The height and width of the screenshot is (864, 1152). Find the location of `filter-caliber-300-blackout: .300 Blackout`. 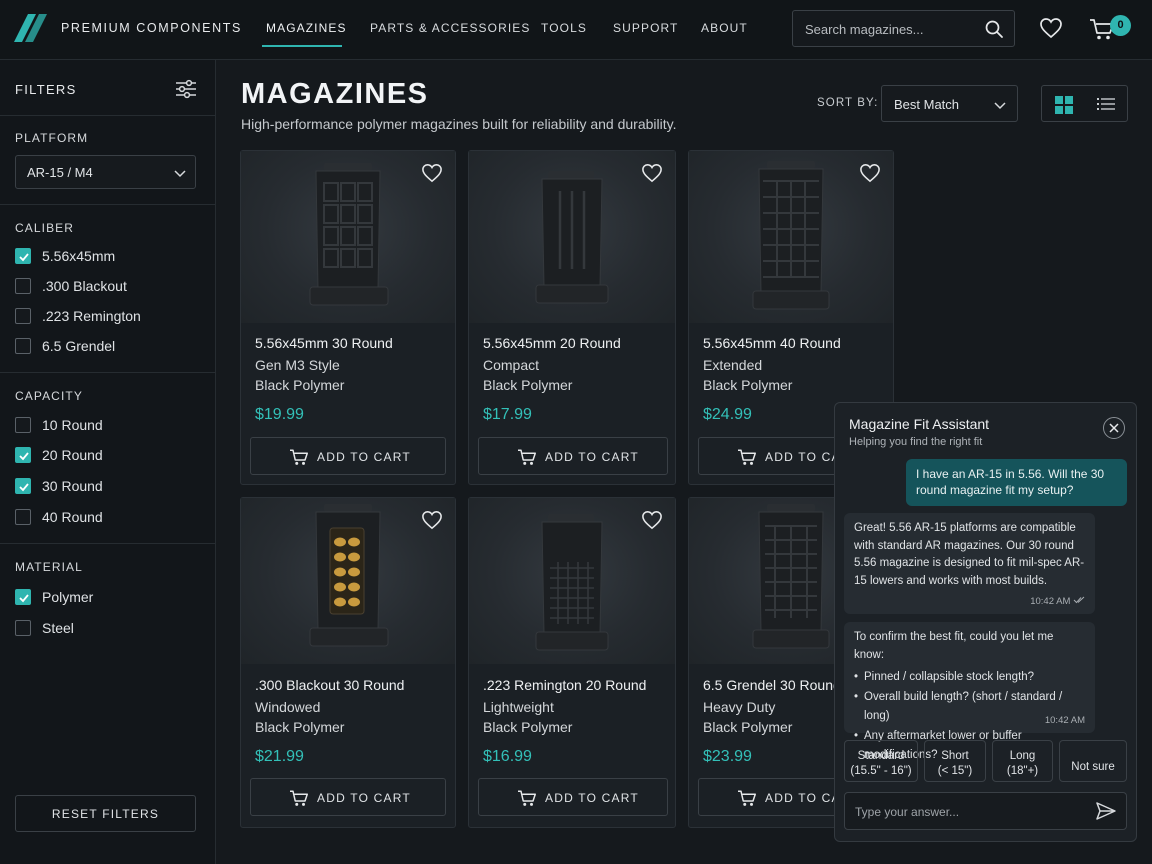

filter-caliber-300-blackout: .300 Blackout is located at coordinates (110, 286).